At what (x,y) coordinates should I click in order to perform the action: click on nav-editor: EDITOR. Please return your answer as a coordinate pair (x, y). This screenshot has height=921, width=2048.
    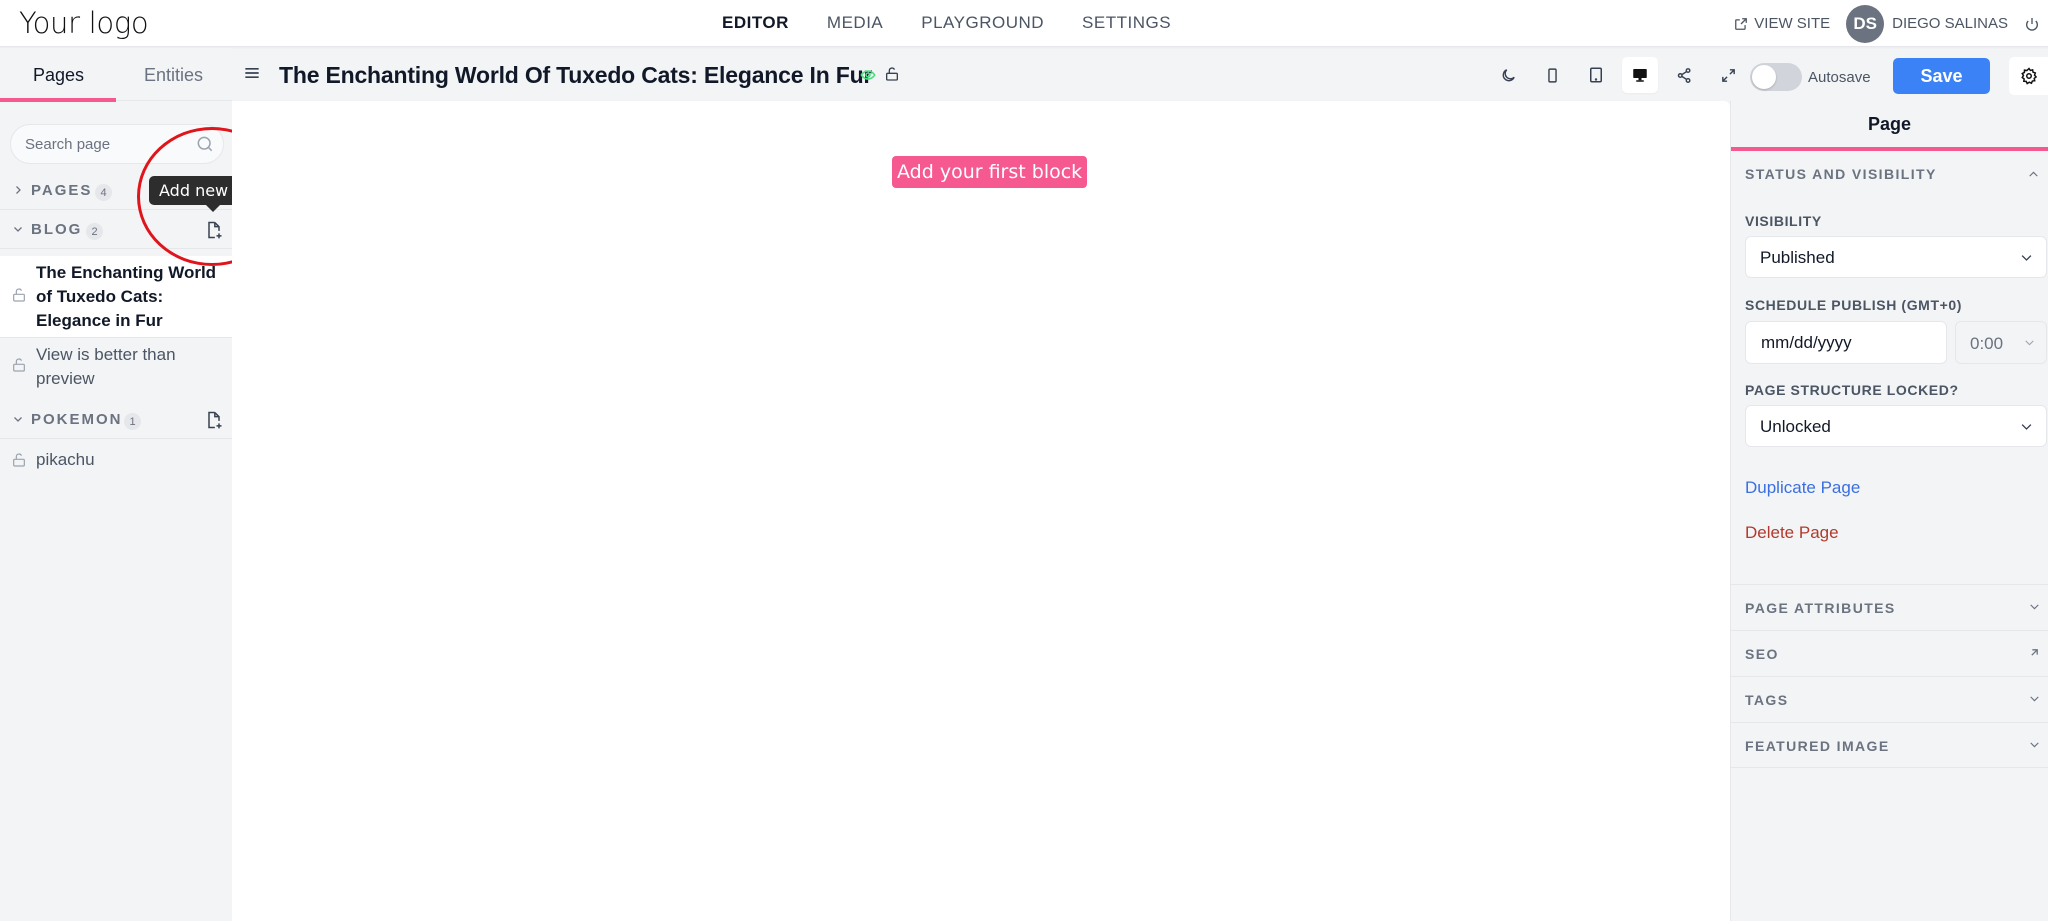
    Looking at the image, I should click on (755, 23).